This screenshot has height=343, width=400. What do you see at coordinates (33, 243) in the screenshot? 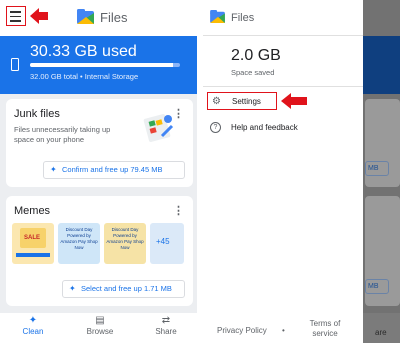
I see `meme-thumbnail: SALE` at bounding box center [33, 243].